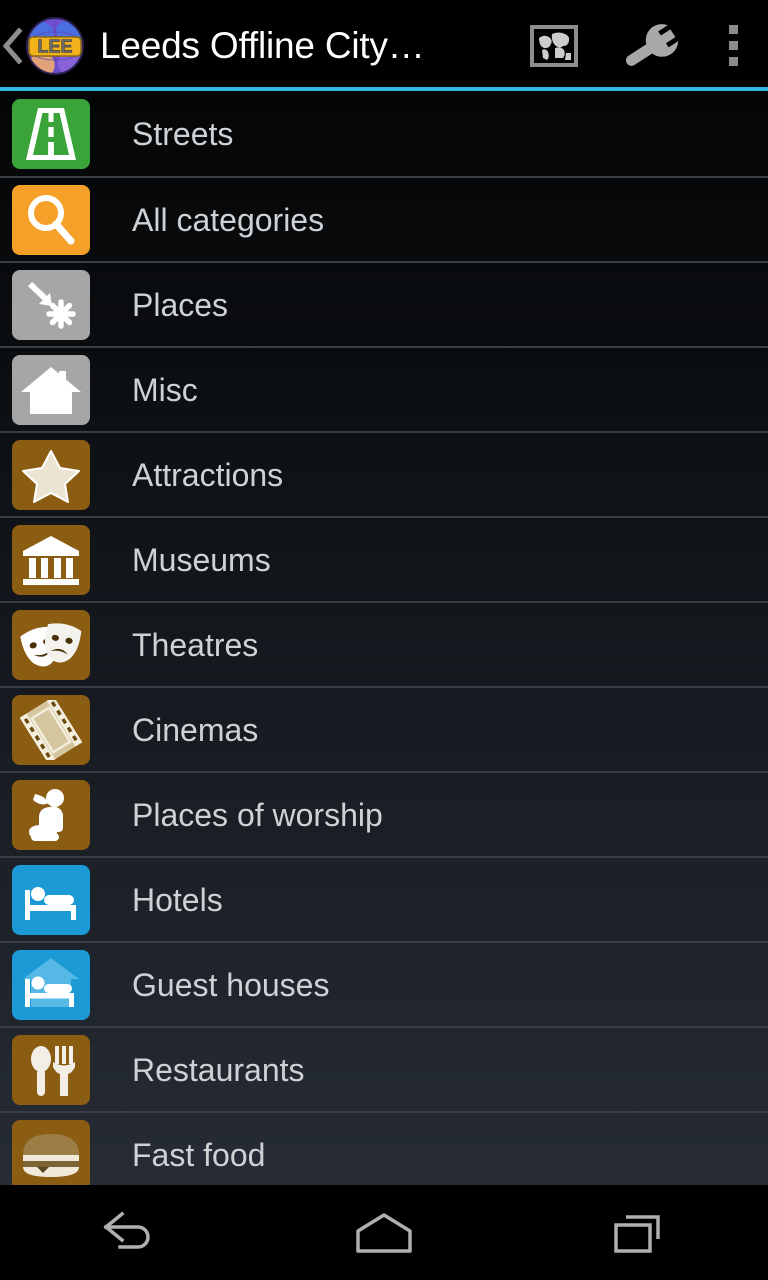 Image resolution: width=768 pixels, height=1280 pixels. Describe the element at coordinates (51, 729) in the screenshot. I see `film-strip-icon` at that location.